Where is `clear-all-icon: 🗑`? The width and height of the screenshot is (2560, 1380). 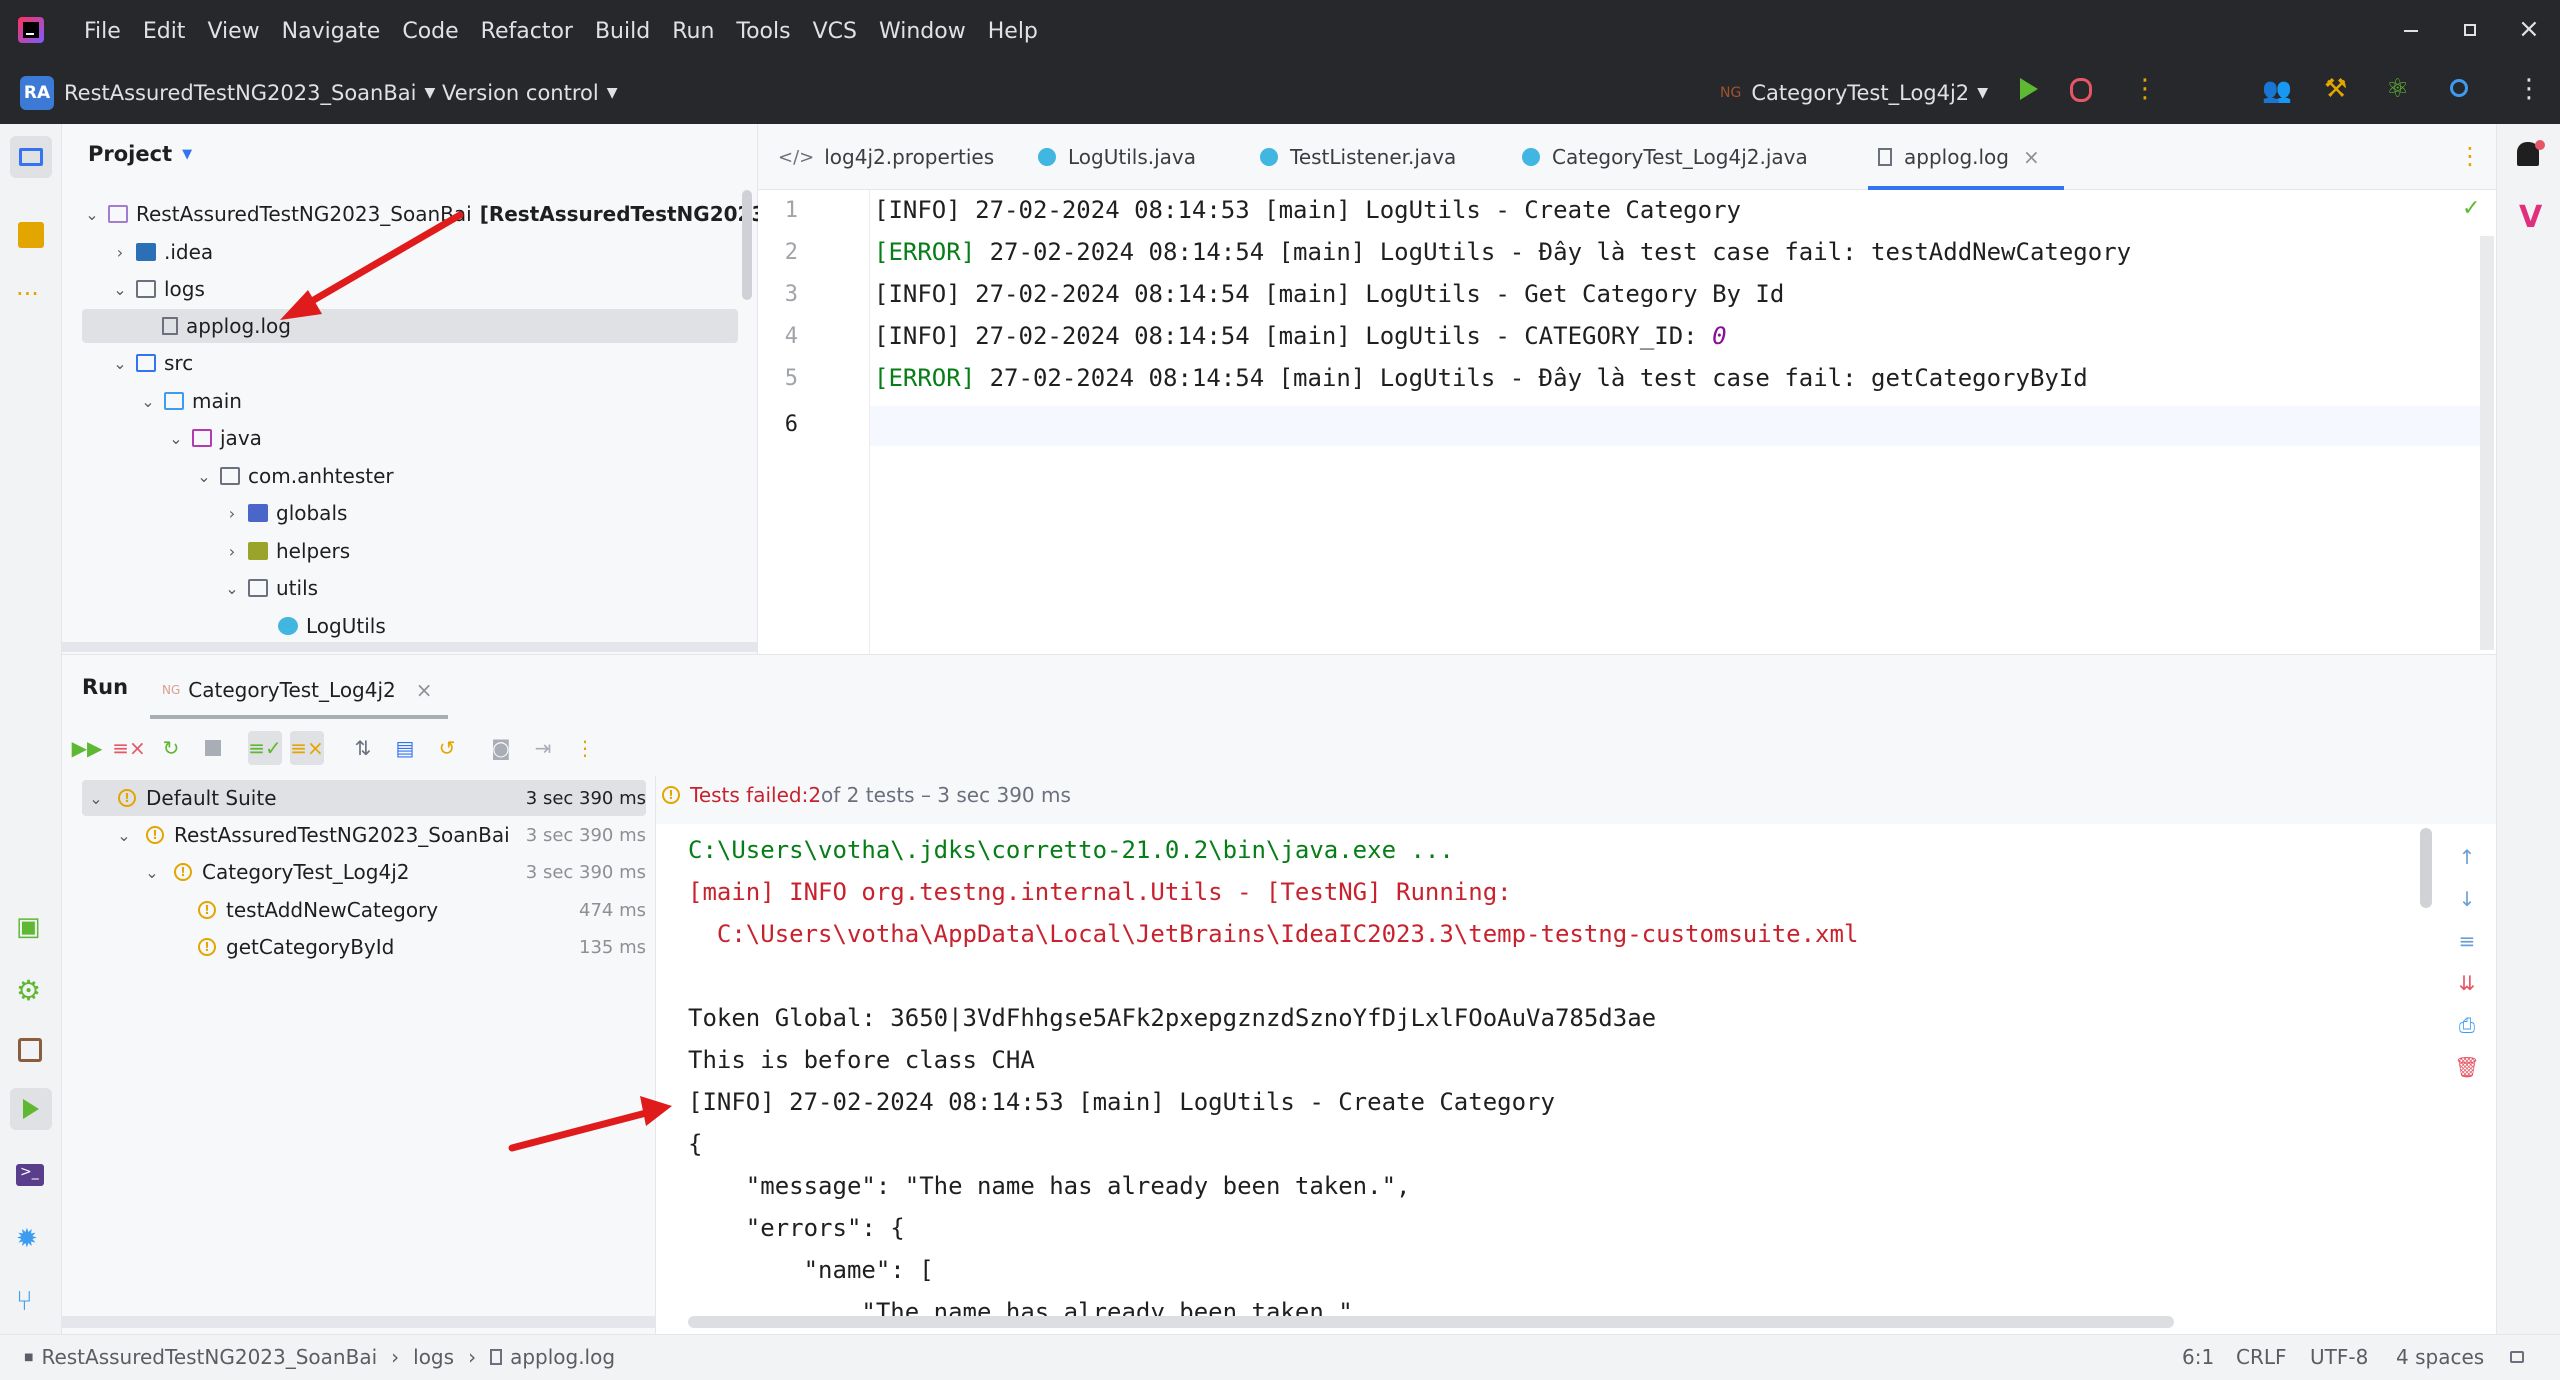
clear-all-icon: 🗑 is located at coordinates (2467, 1067).